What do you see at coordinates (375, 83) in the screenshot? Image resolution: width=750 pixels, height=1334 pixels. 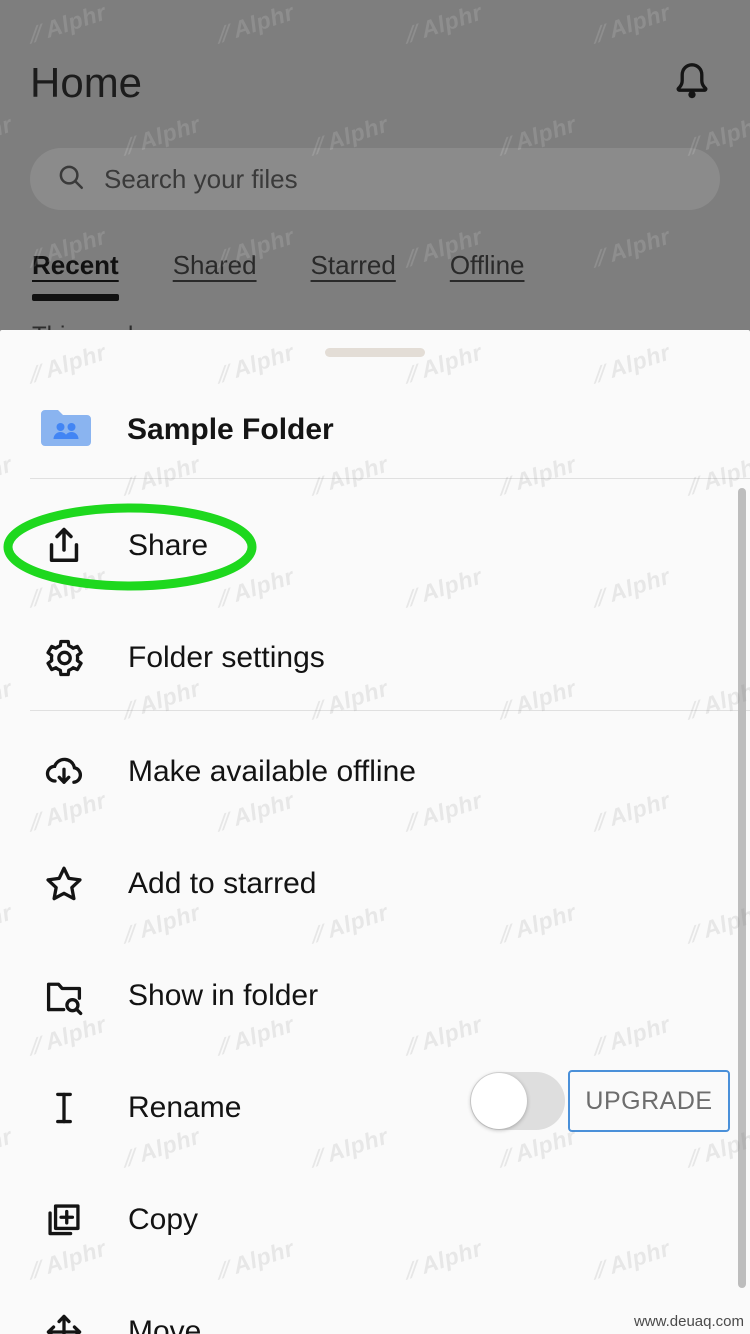 I see `app-header: Home` at bounding box center [375, 83].